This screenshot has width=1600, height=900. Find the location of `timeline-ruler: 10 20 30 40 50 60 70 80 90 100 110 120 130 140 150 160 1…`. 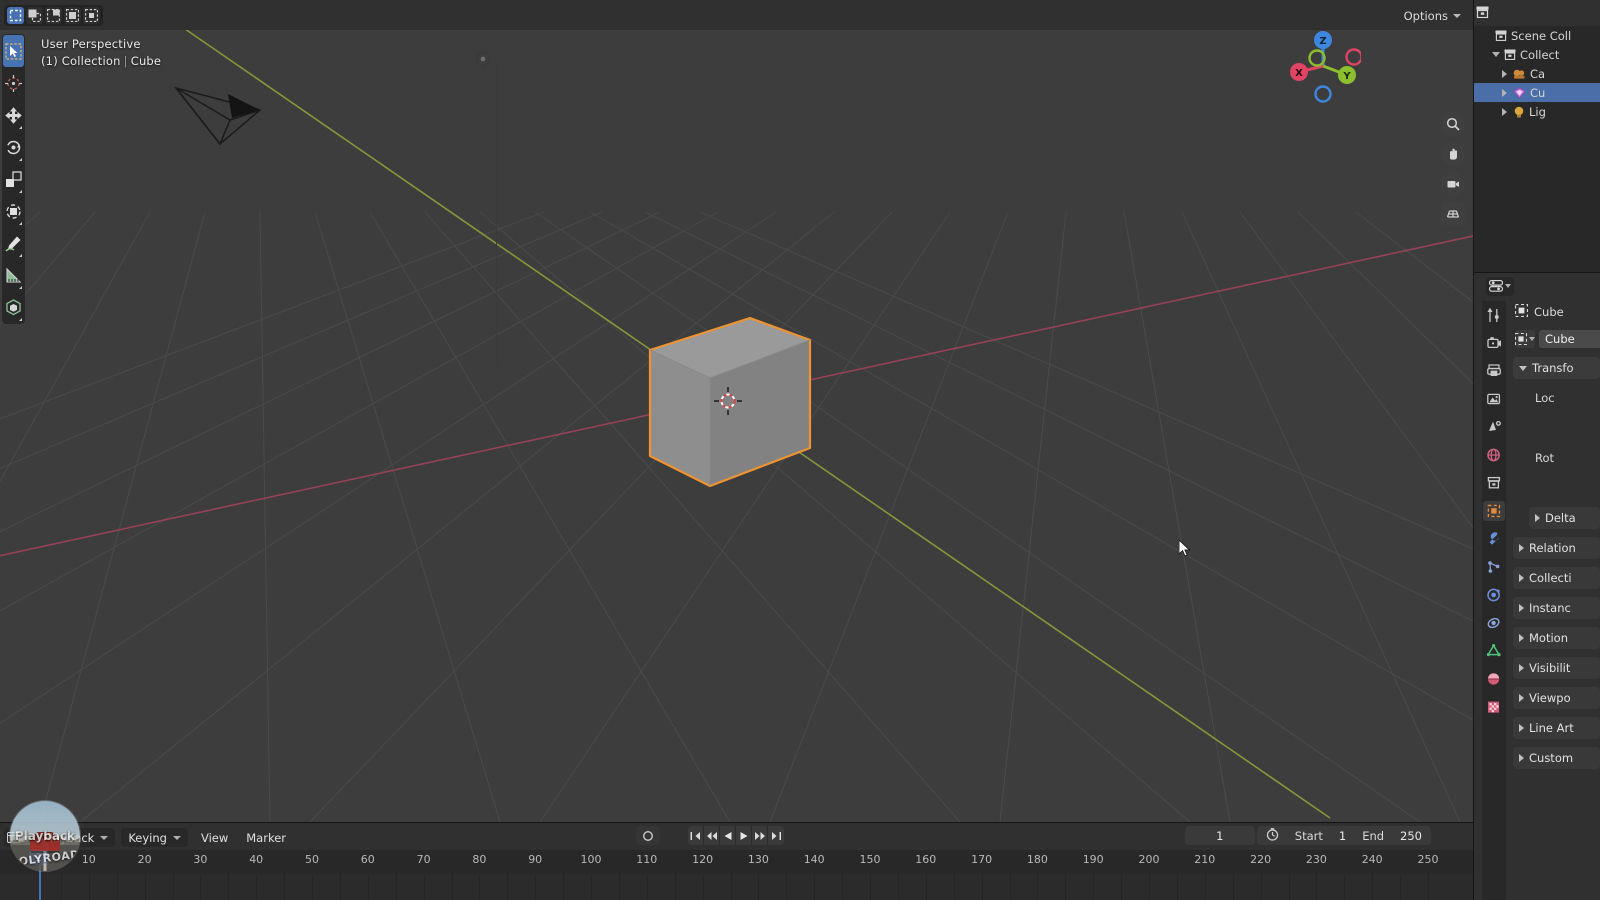

timeline-ruler: 10 20 30 40 50 60 70 80 90 100 110 120 130 140 150 160 1… is located at coordinates (736, 862).